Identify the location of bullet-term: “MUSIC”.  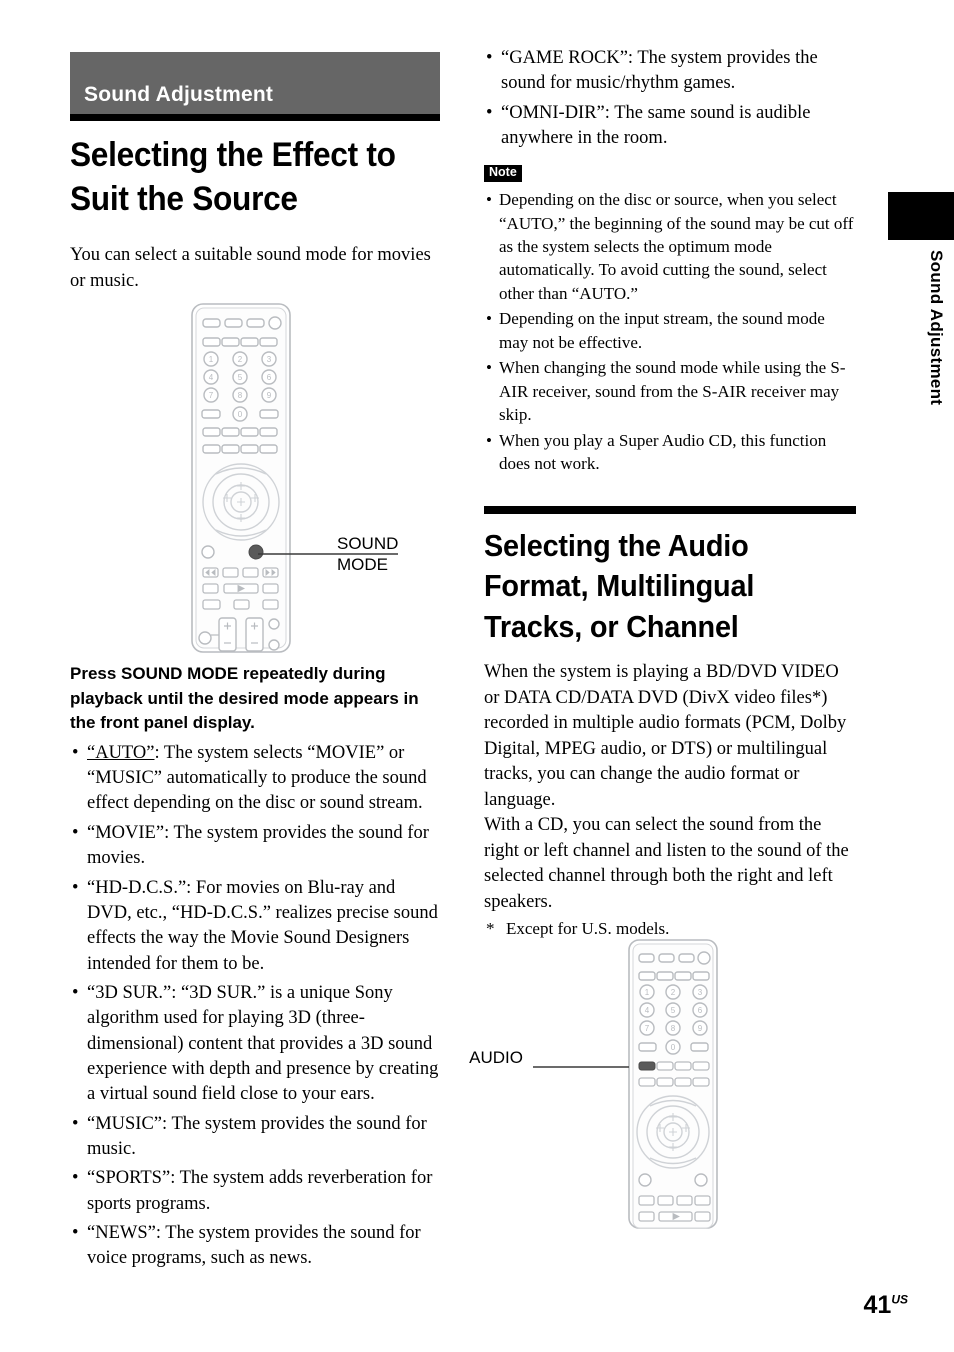
(125, 1123).